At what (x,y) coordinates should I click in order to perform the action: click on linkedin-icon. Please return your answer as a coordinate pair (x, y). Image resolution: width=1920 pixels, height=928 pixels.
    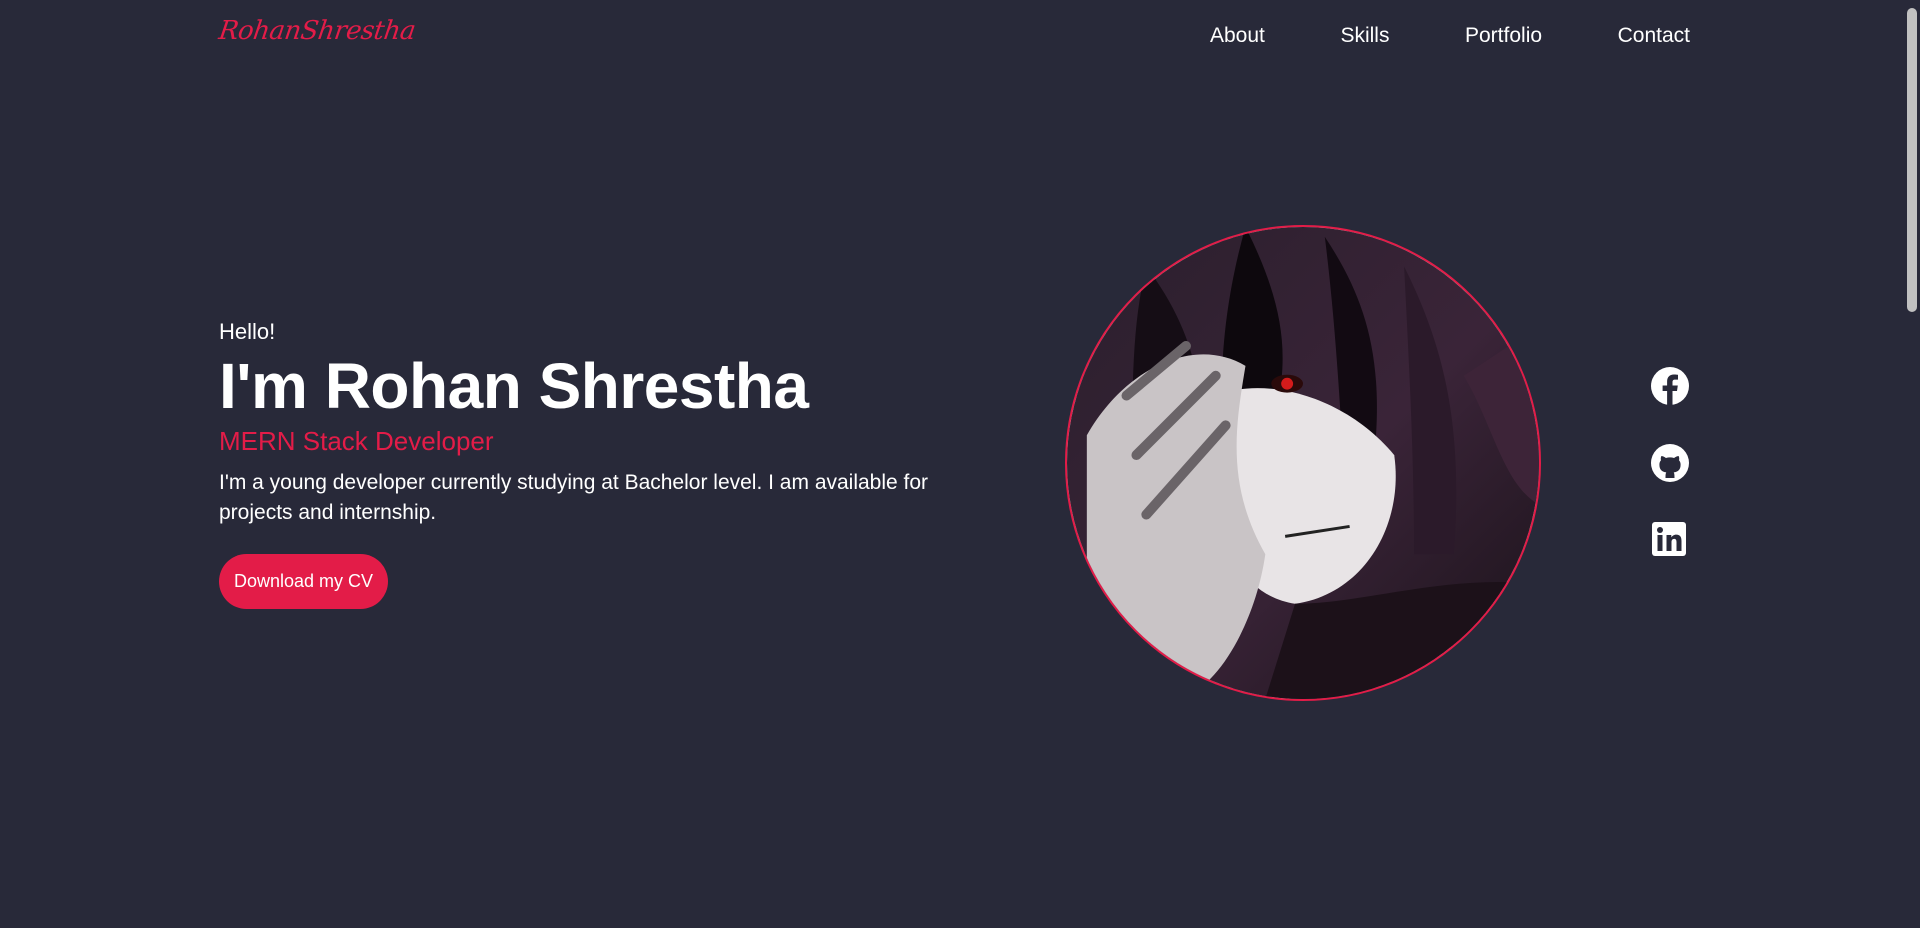
    Looking at the image, I should click on (1669, 539).